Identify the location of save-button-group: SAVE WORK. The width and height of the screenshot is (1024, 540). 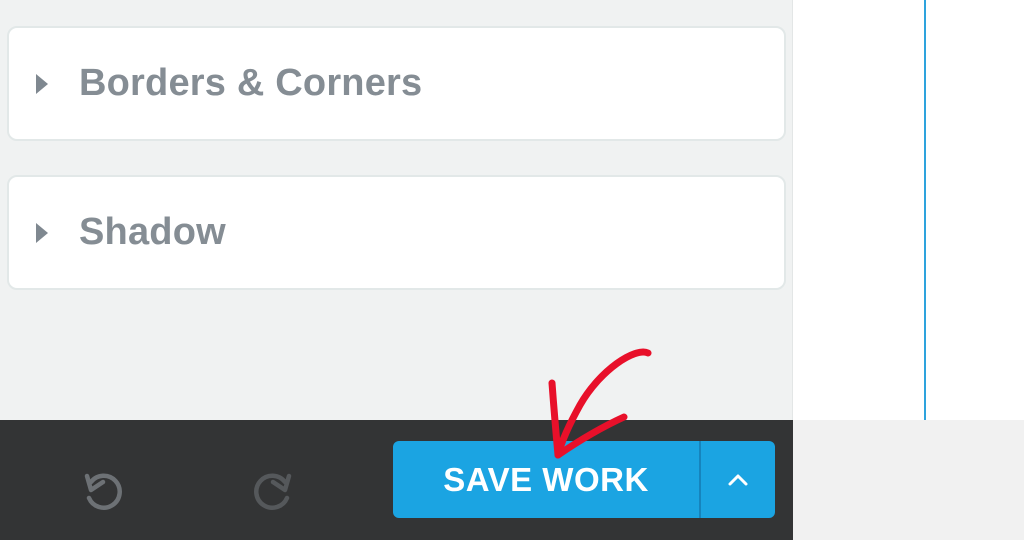
(584, 479).